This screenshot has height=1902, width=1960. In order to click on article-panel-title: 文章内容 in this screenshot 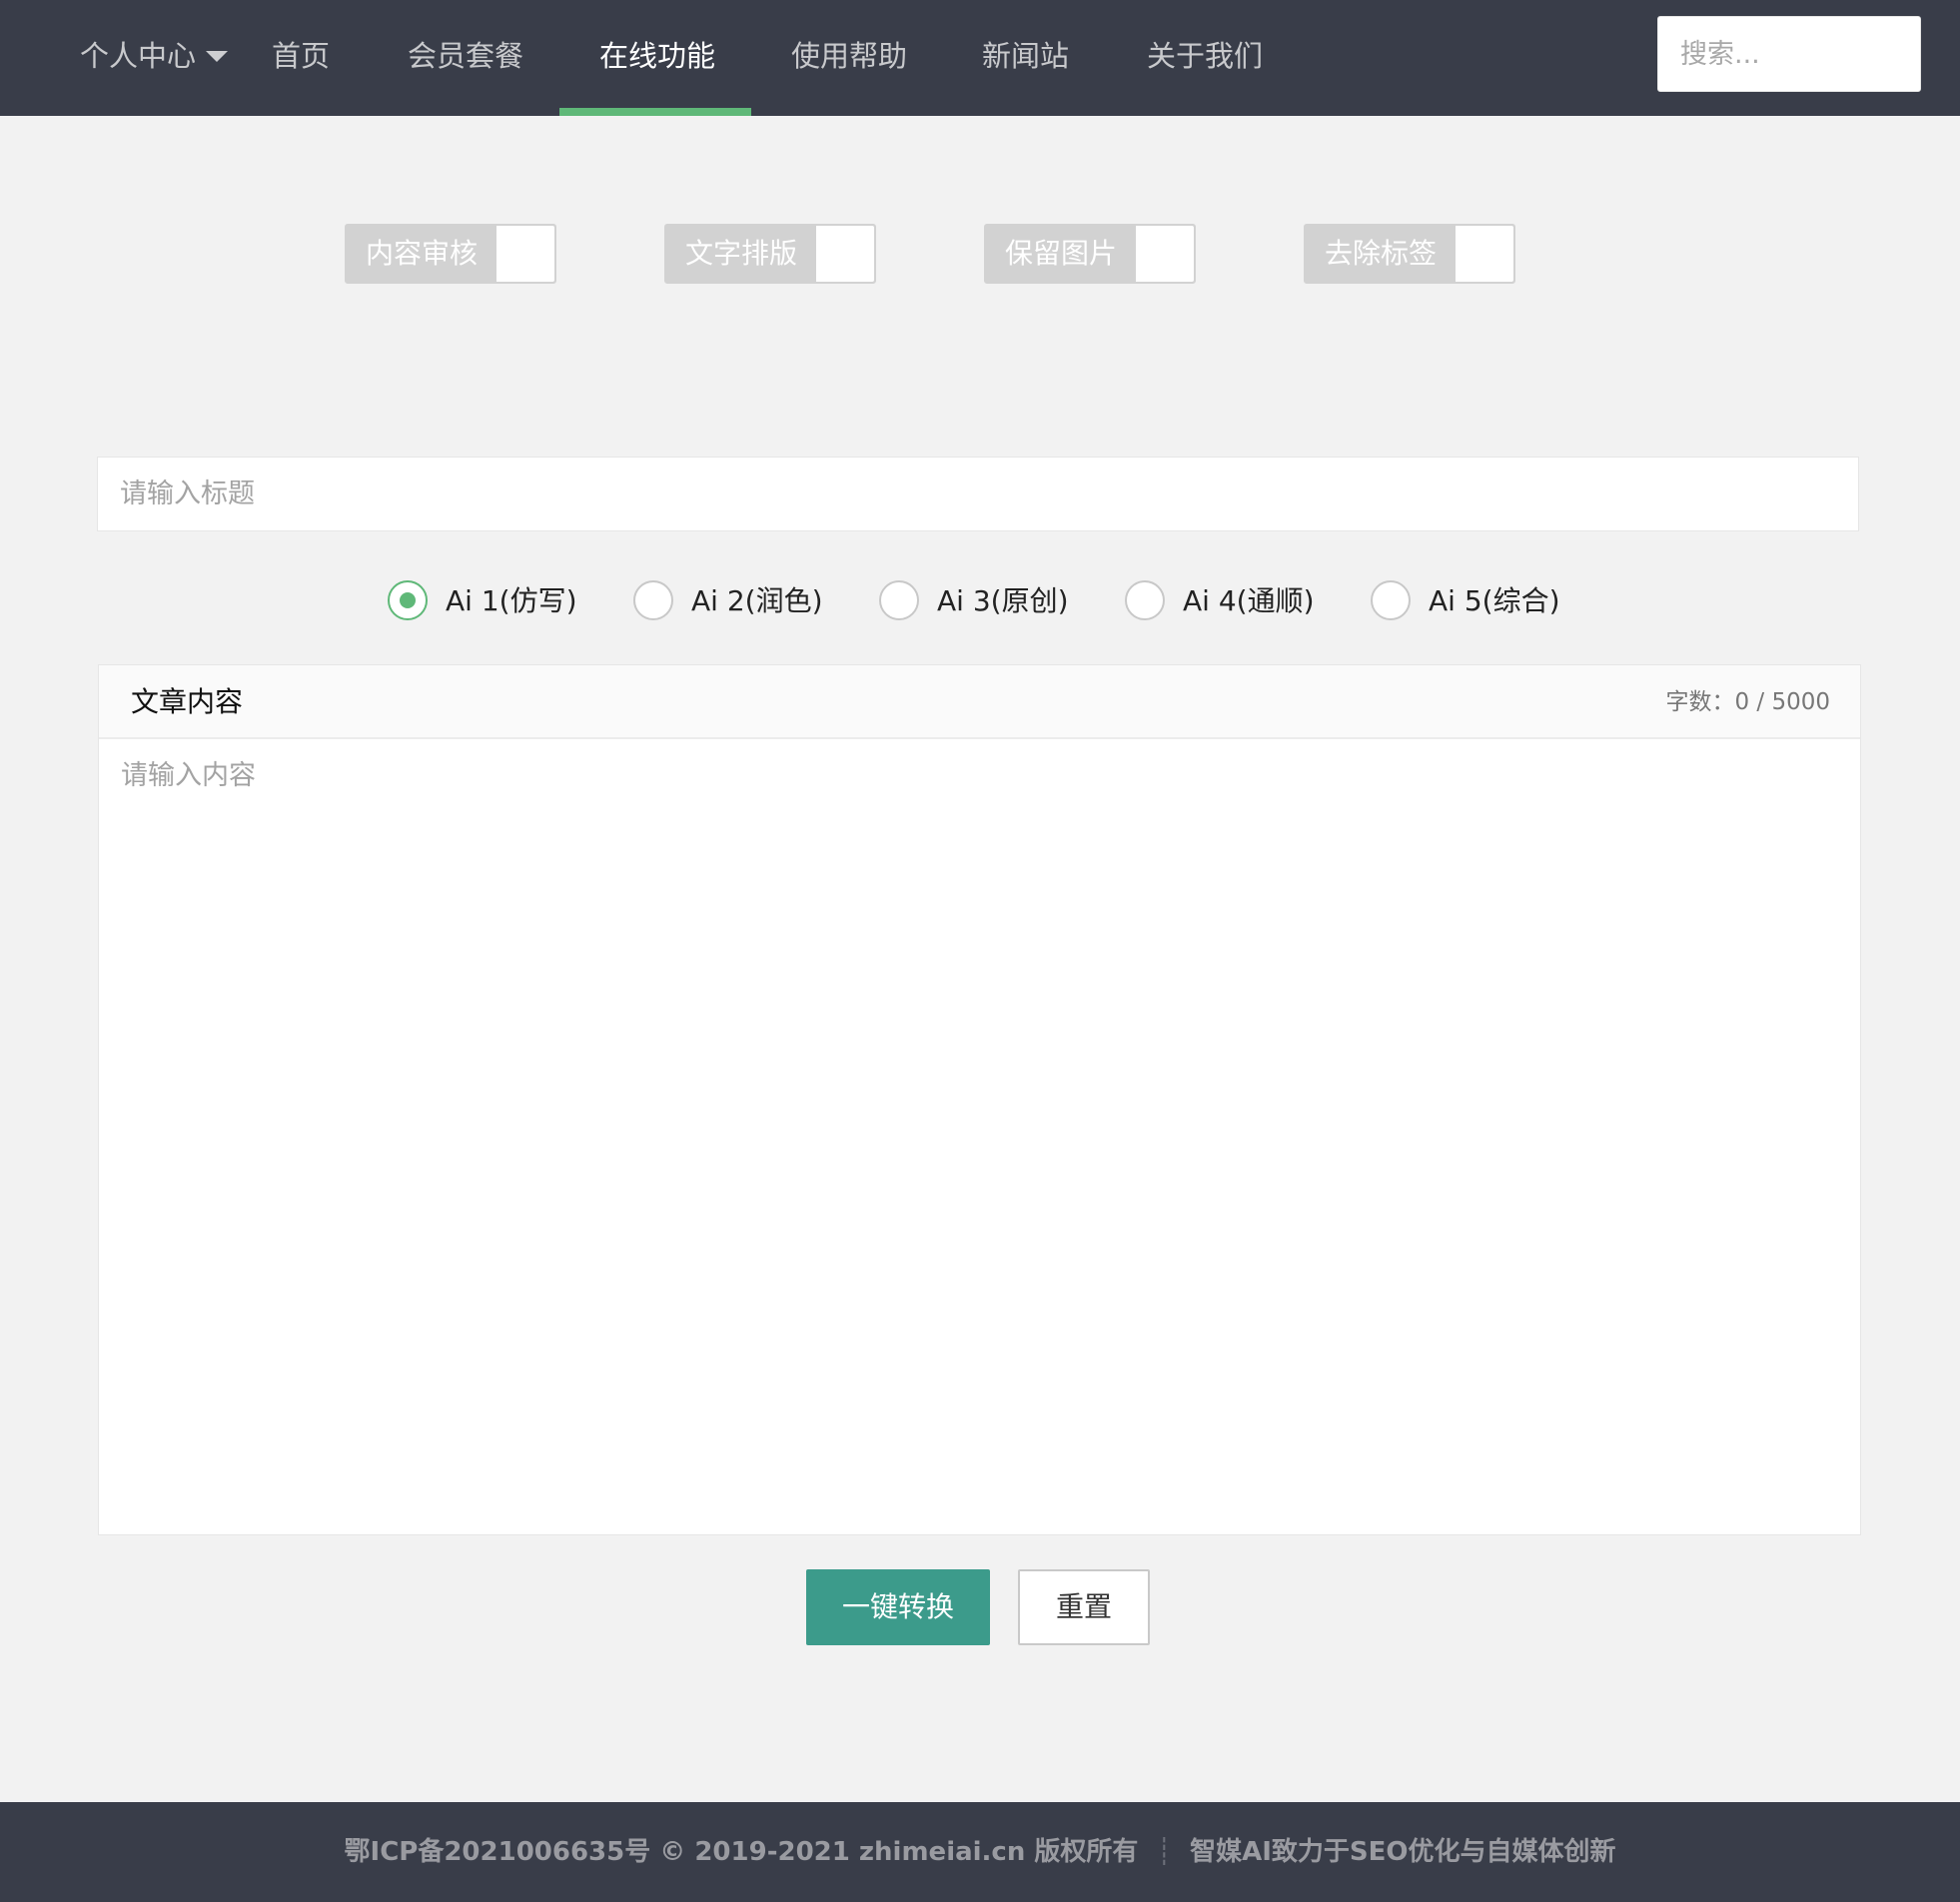, I will do `click(187, 701)`.